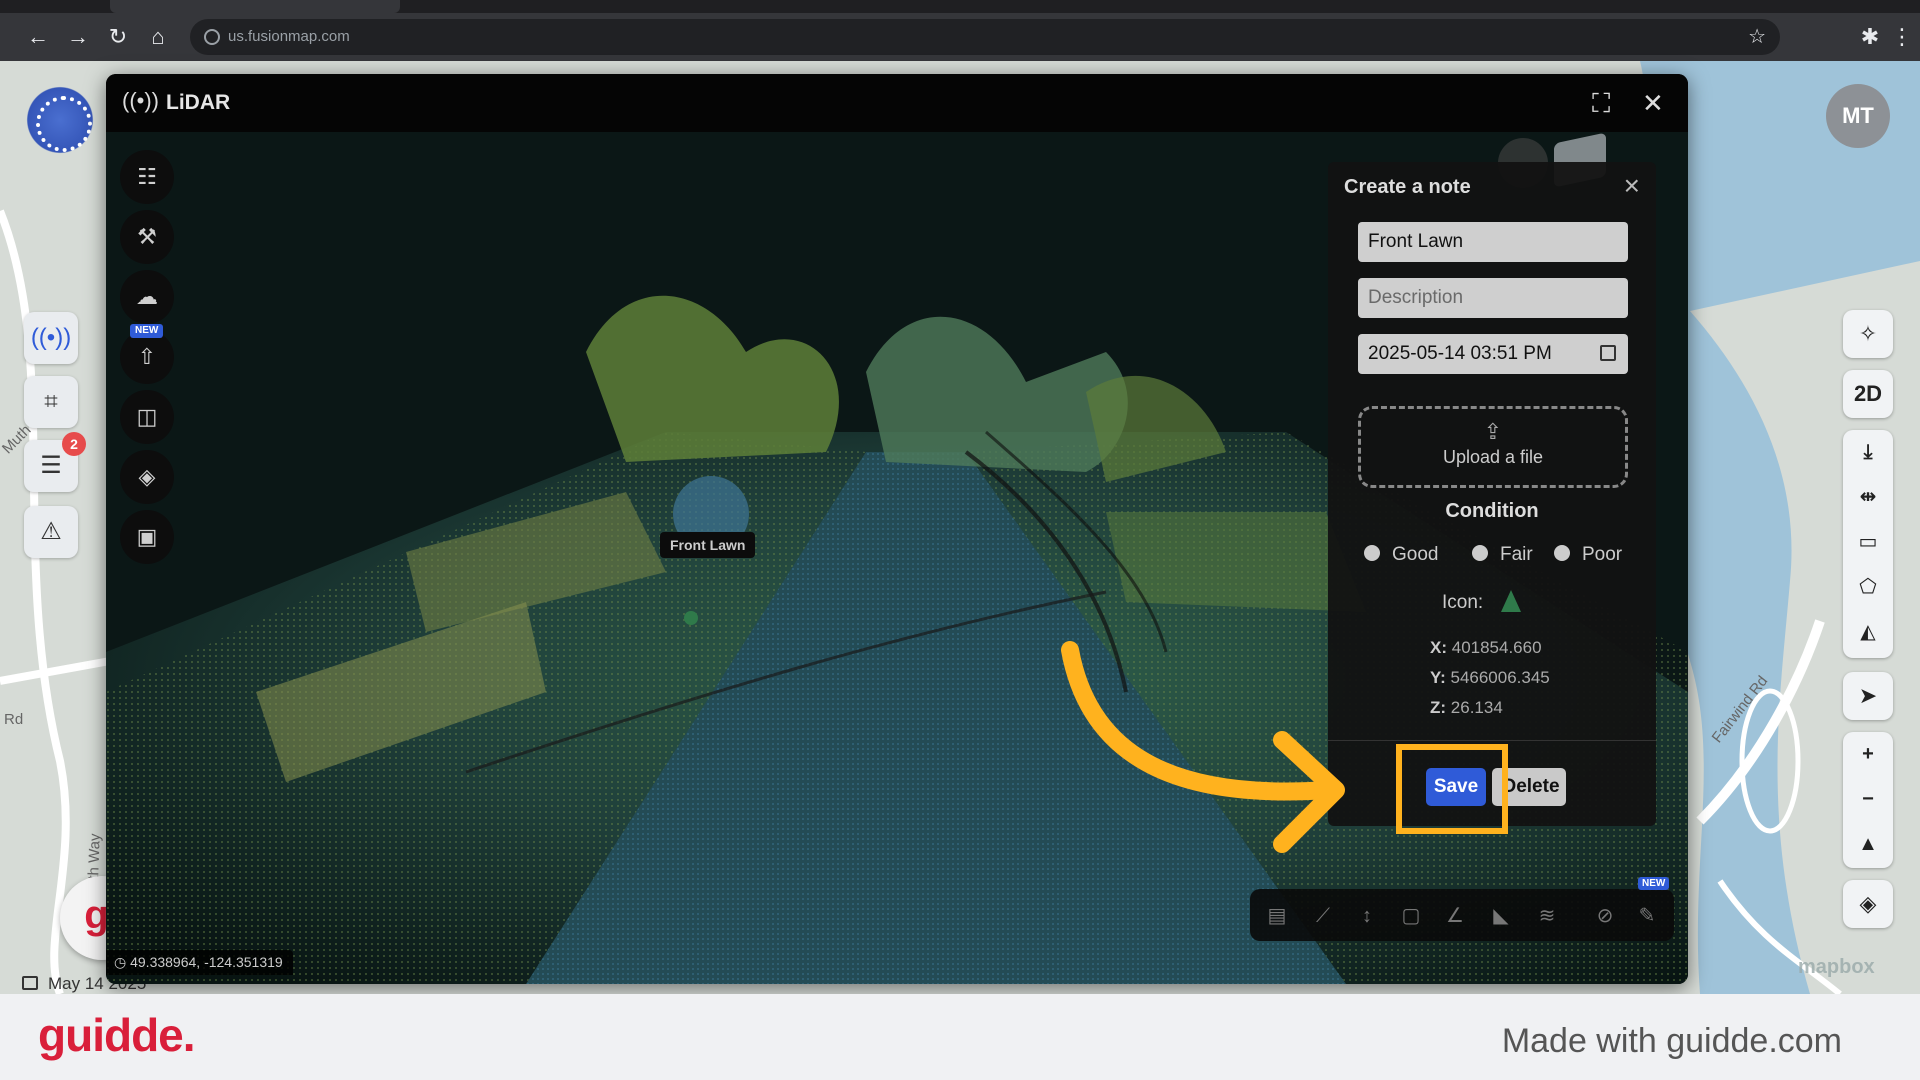  What do you see at coordinates (985, 37) in the screenshot?
I see `address-bar: us.fusionmap.com ☆` at bounding box center [985, 37].